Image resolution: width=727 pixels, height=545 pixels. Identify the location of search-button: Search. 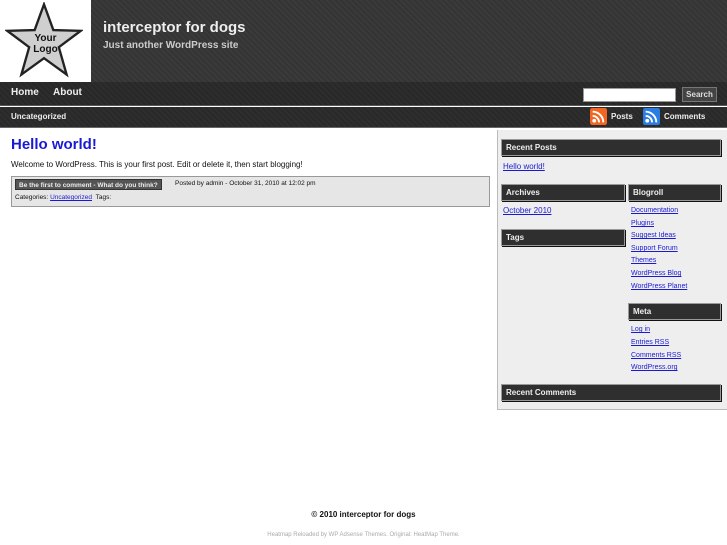
(699, 94).